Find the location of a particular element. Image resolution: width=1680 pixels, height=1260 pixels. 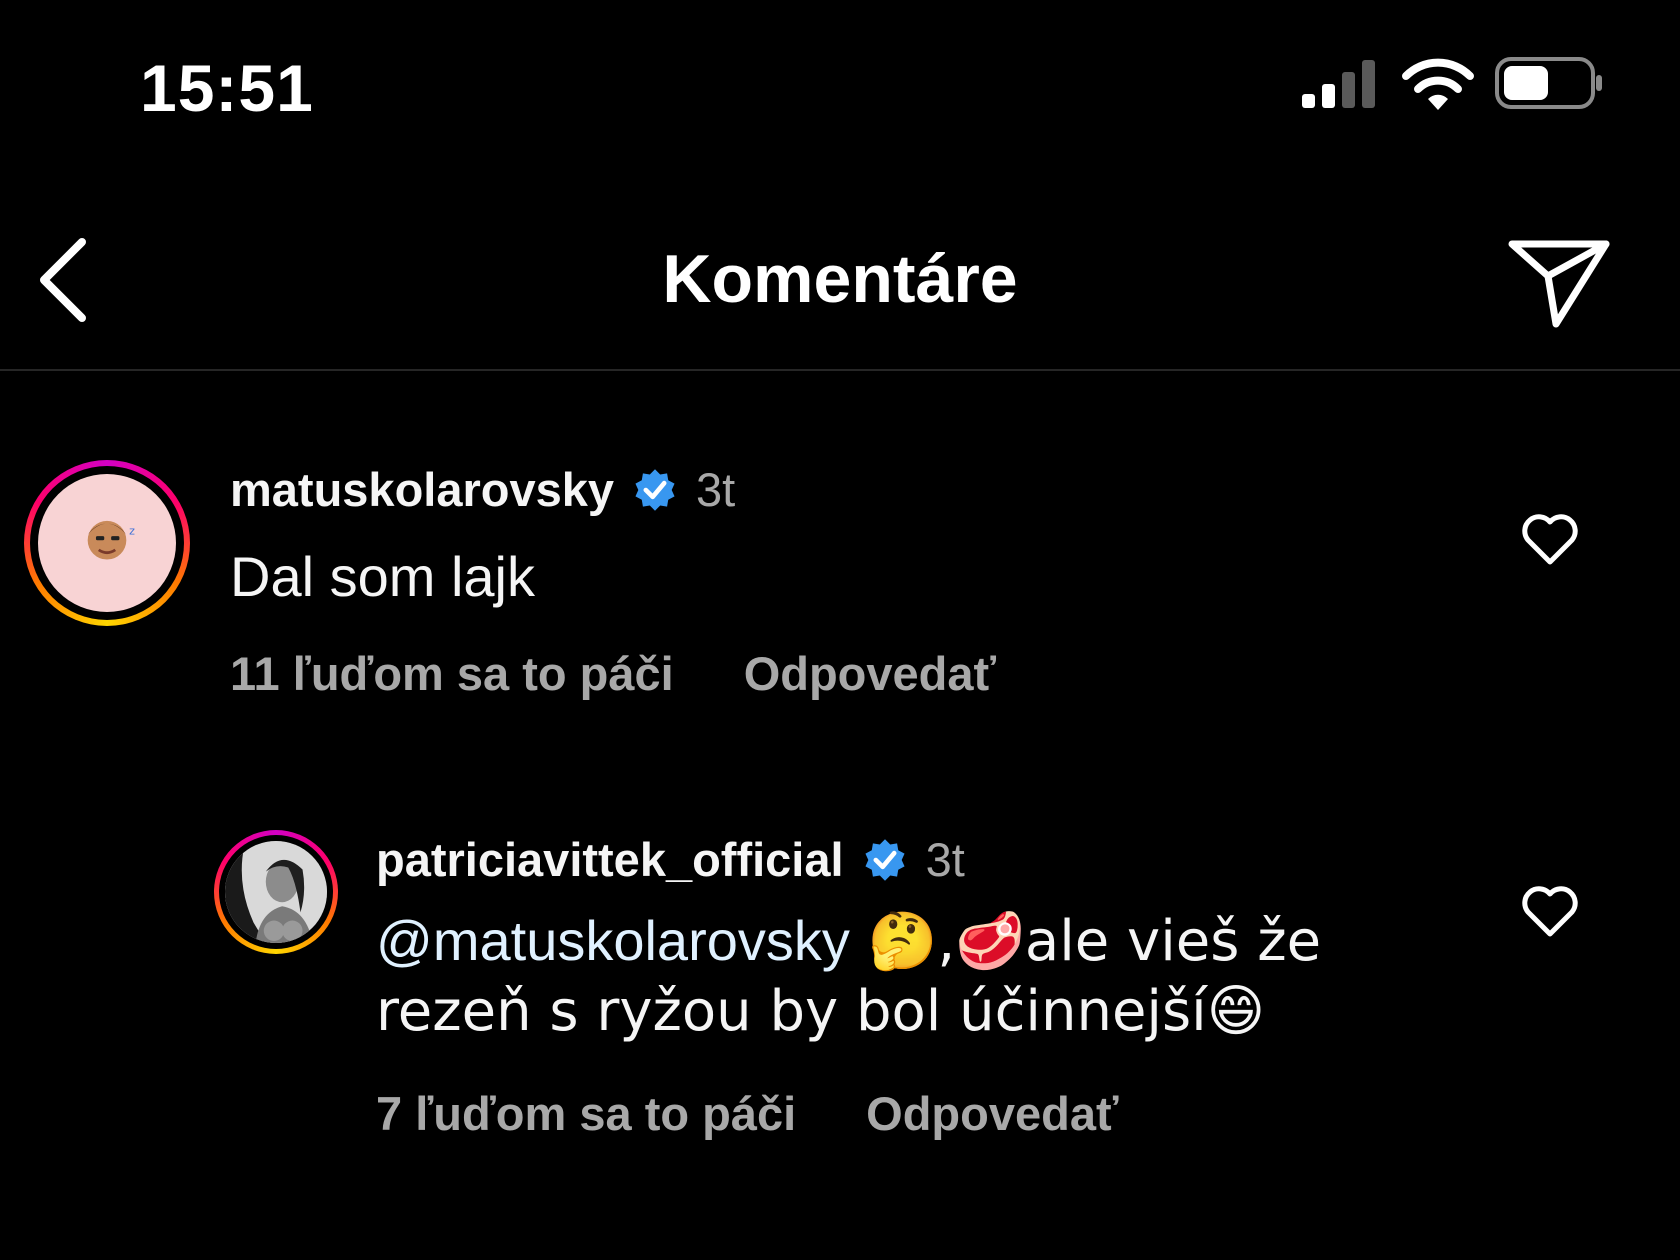

avatar-story-ring is located at coordinates (276, 892).